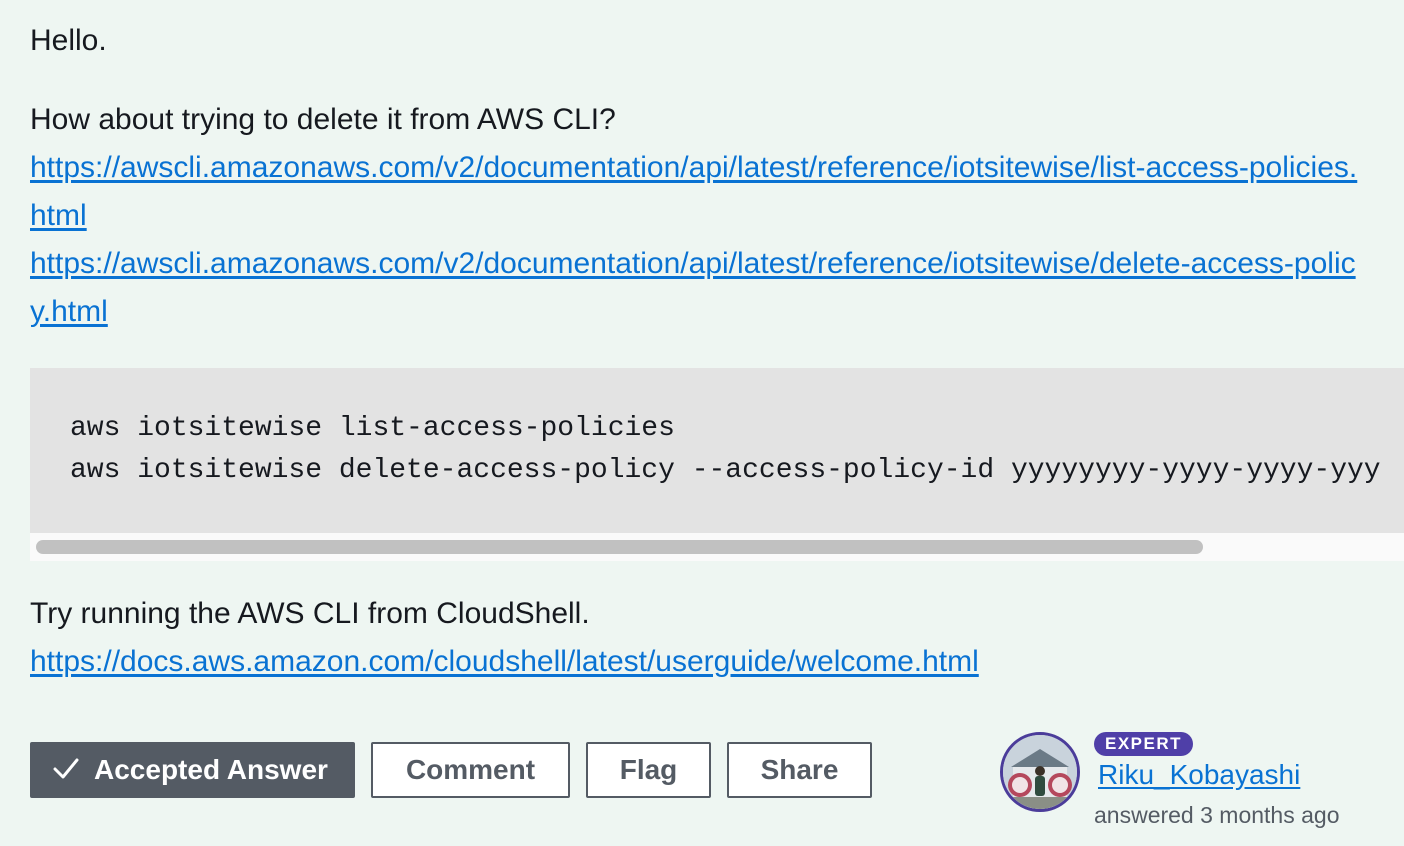  Describe the element at coordinates (1217, 815) in the screenshot. I see `answered-timestamp: answered 3 months ago` at that location.